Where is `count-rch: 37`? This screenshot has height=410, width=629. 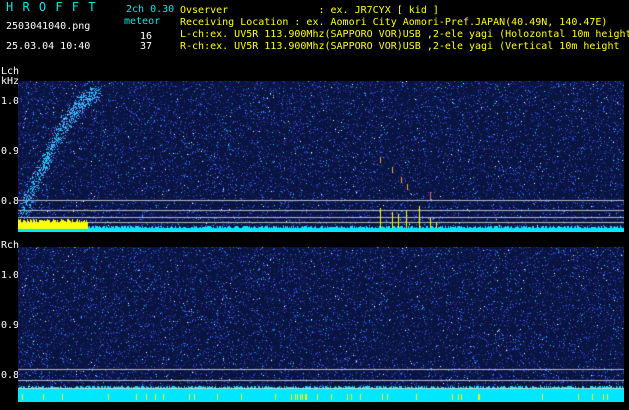
count-rch: 37 is located at coordinates (146, 46).